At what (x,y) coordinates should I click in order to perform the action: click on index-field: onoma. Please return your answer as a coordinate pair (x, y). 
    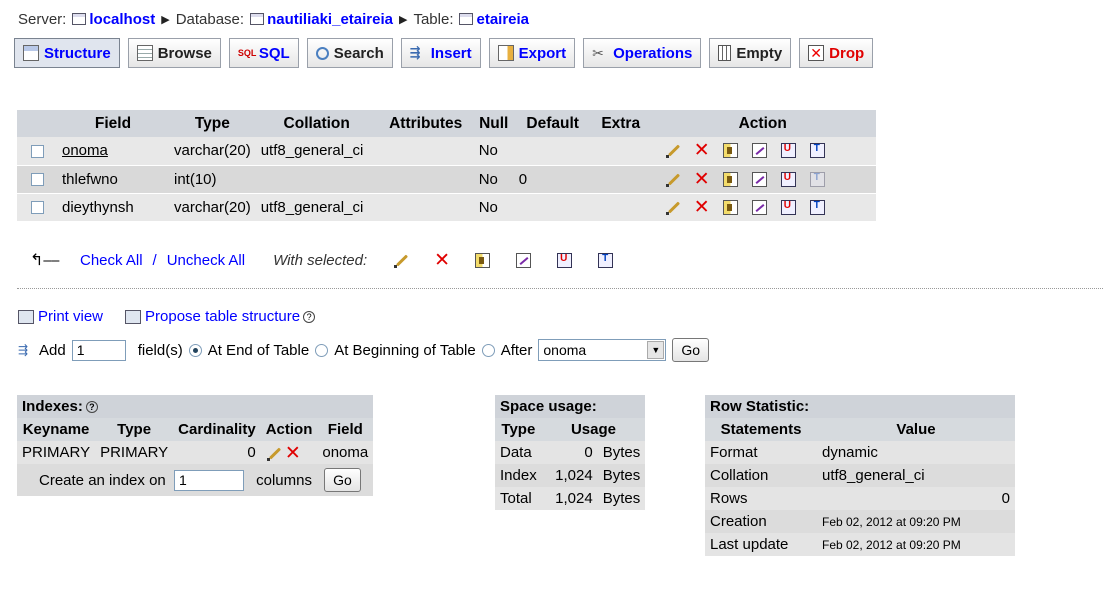
    Looking at the image, I should click on (345, 452).